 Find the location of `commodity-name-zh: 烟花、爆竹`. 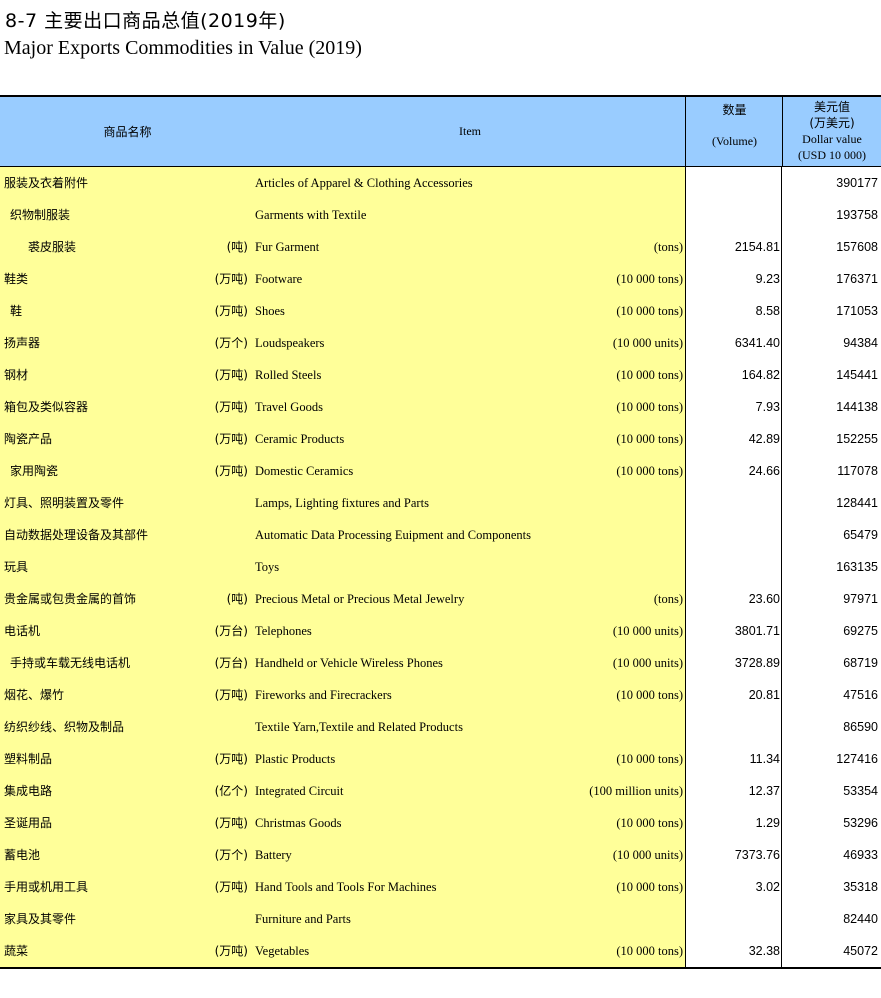

commodity-name-zh: 烟花、爆竹 is located at coordinates (34, 695).